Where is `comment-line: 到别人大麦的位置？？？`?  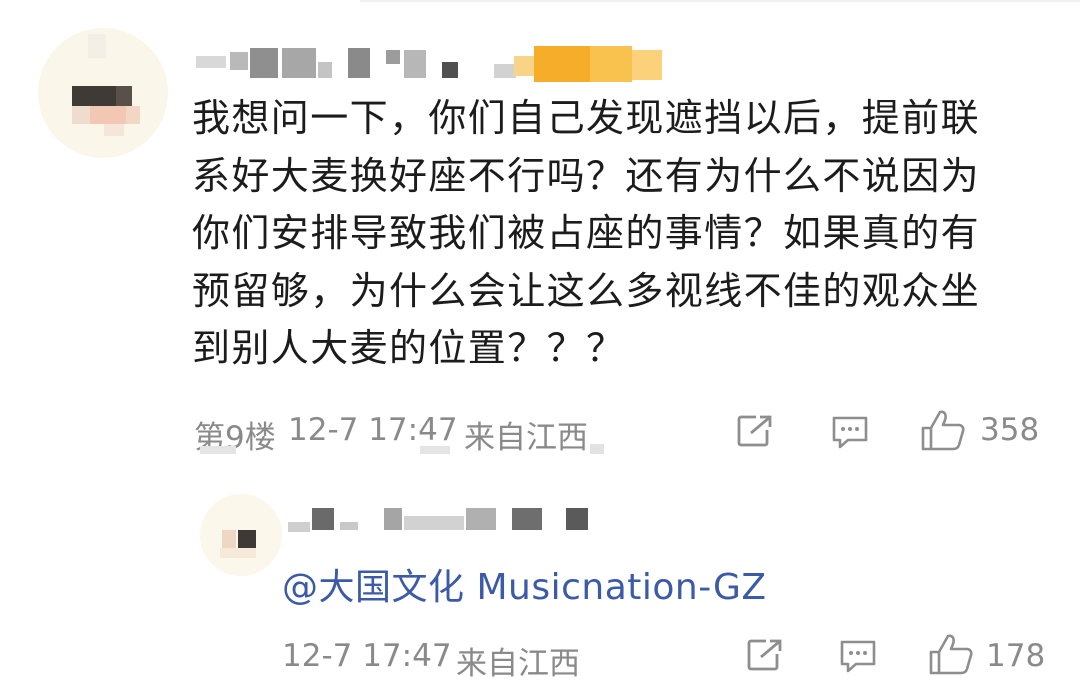
comment-line: 到别人大麦的位置？？？ is located at coordinates (409, 348).